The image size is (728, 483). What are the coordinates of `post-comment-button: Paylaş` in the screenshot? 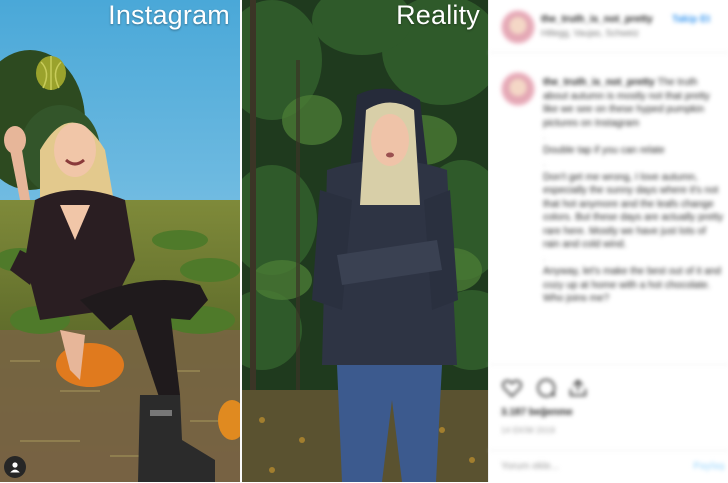 It's located at (709, 466).